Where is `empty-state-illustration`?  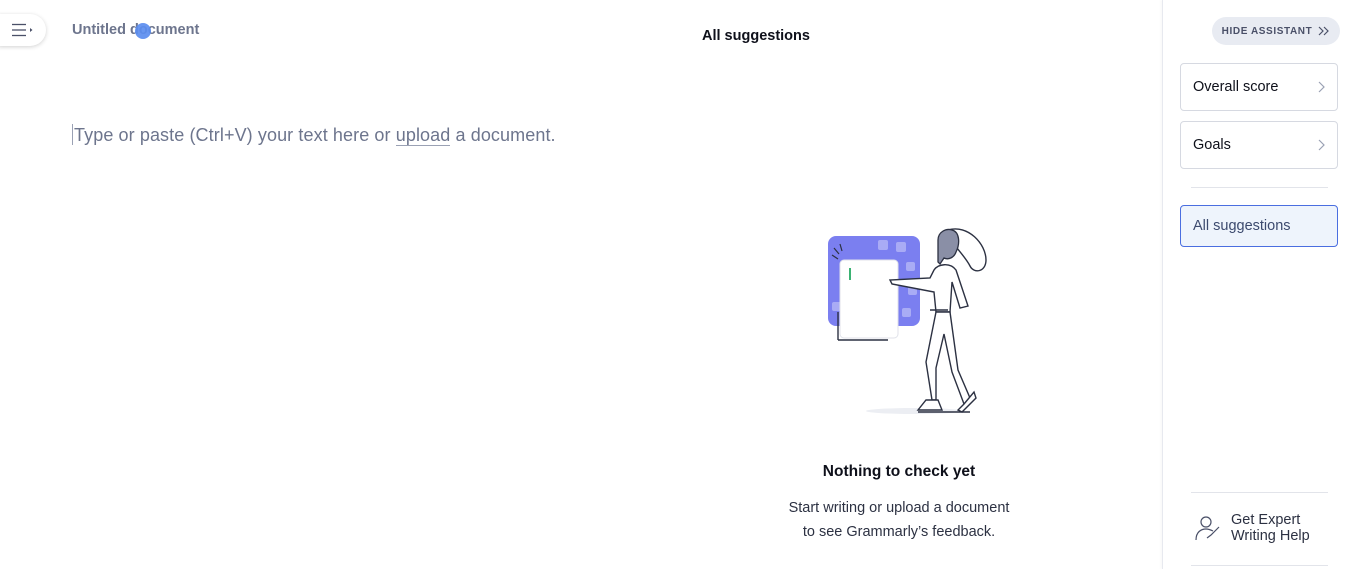 empty-state-illustration is located at coordinates (907, 321).